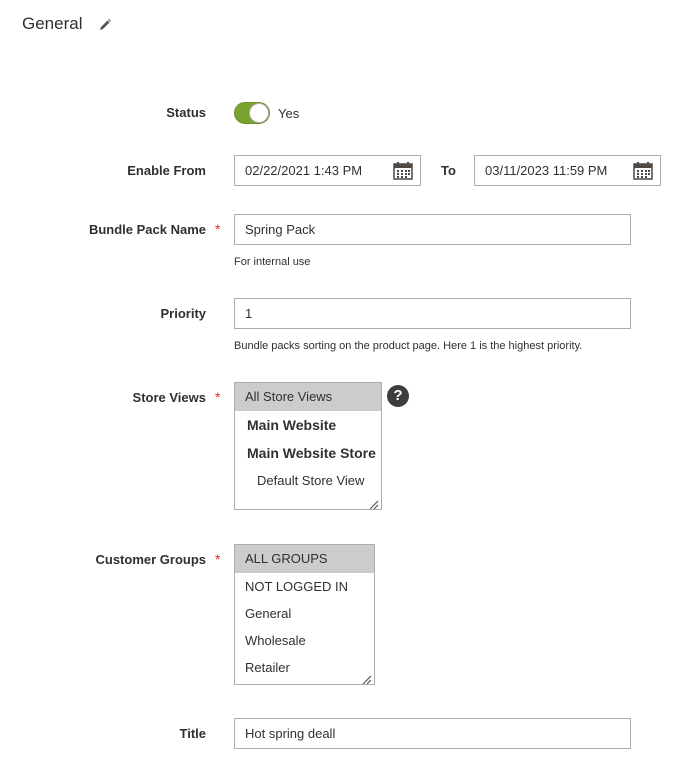 The image size is (685, 760). I want to click on enable-from-value: 02/22/2021 1:43 PM, so click(304, 170).